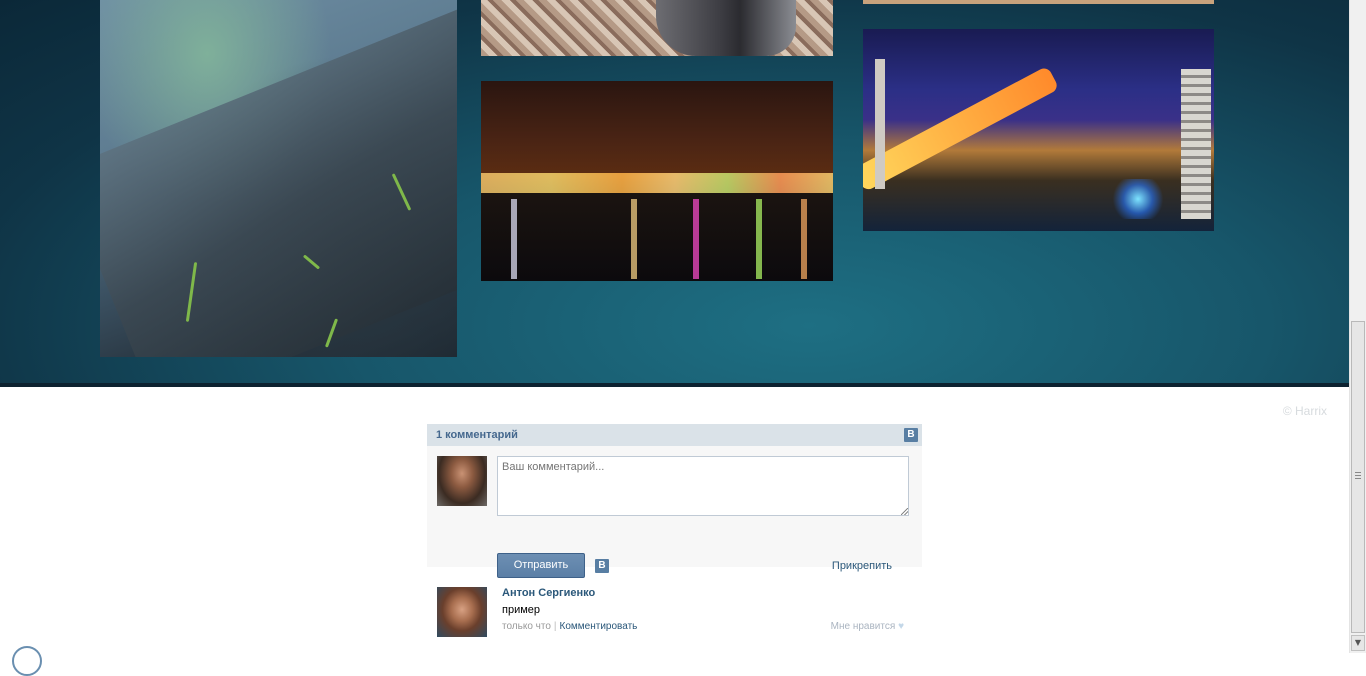 The image size is (1366, 676). I want to click on vk-share-icon: B, so click(602, 566).